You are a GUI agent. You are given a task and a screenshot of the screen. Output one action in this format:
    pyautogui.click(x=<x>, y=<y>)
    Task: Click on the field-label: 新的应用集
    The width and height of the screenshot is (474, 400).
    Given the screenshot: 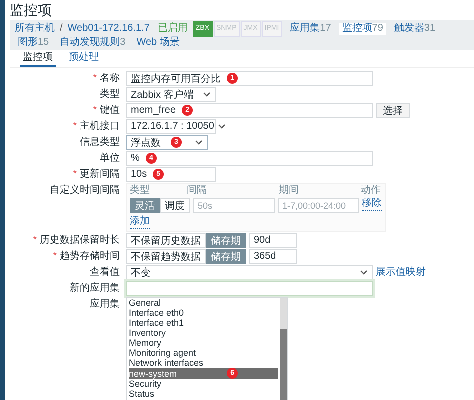 What is the action you would take?
    pyautogui.click(x=95, y=288)
    